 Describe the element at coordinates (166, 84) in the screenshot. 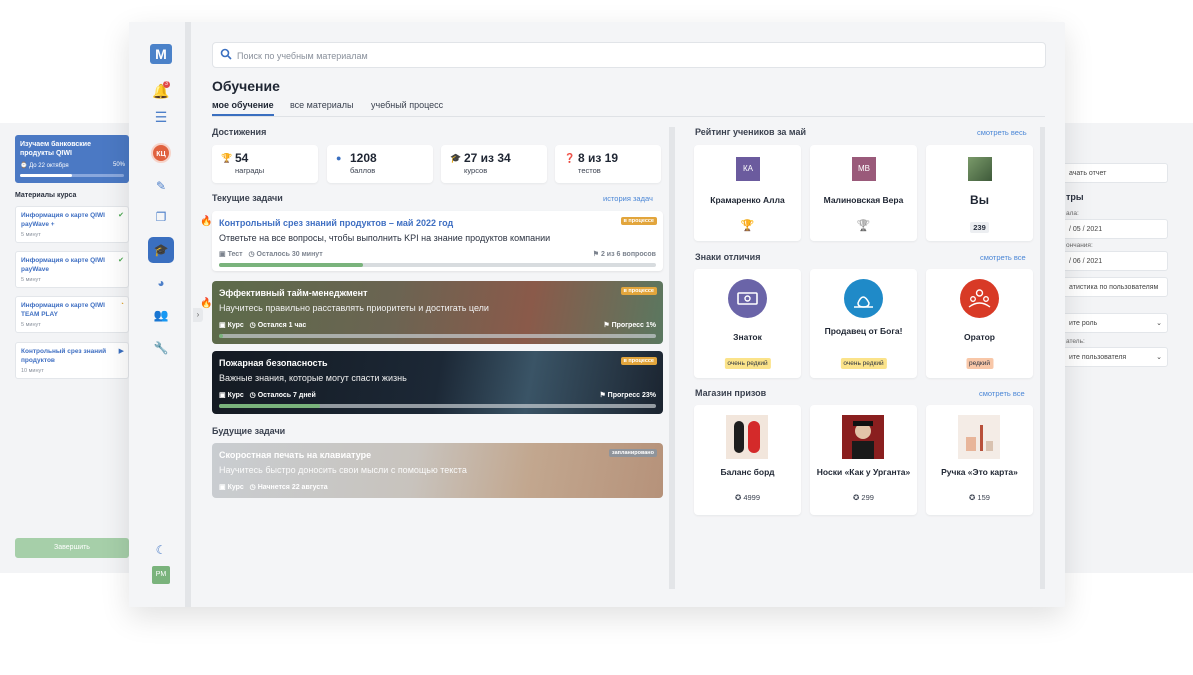

I see `notification-badge: 3` at that location.